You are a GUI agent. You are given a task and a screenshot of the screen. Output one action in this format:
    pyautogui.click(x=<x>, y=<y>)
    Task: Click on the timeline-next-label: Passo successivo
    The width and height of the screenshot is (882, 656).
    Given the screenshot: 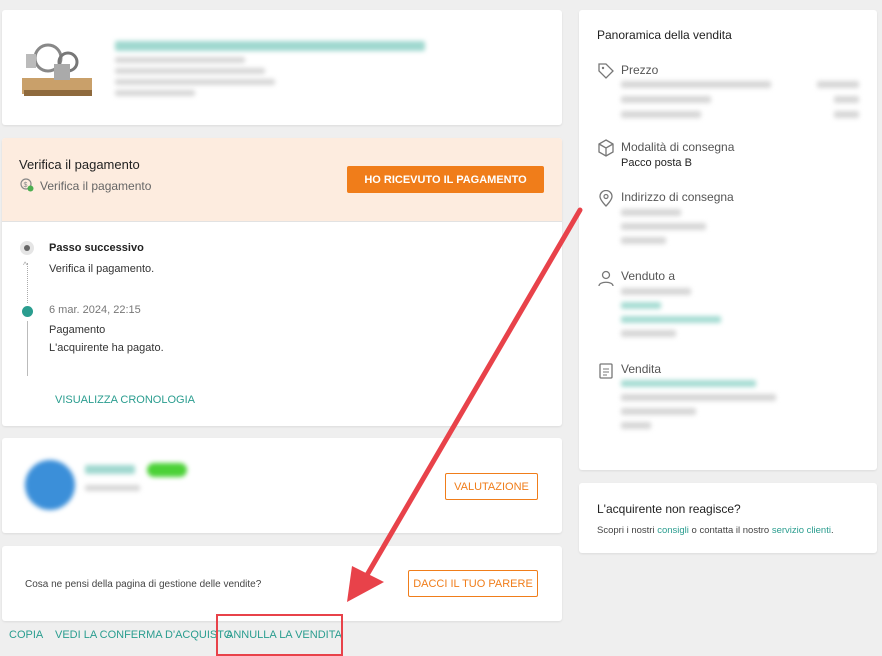 What is the action you would take?
    pyautogui.click(x=96, y=248)
    